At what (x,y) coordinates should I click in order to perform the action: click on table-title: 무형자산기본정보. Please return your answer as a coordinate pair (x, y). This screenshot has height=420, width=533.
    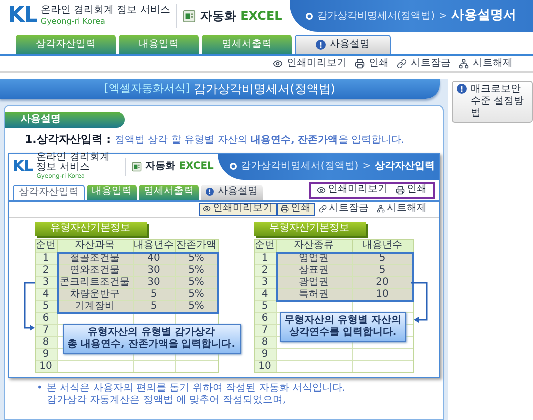
    Looking at the image, I should click on (310, 229).